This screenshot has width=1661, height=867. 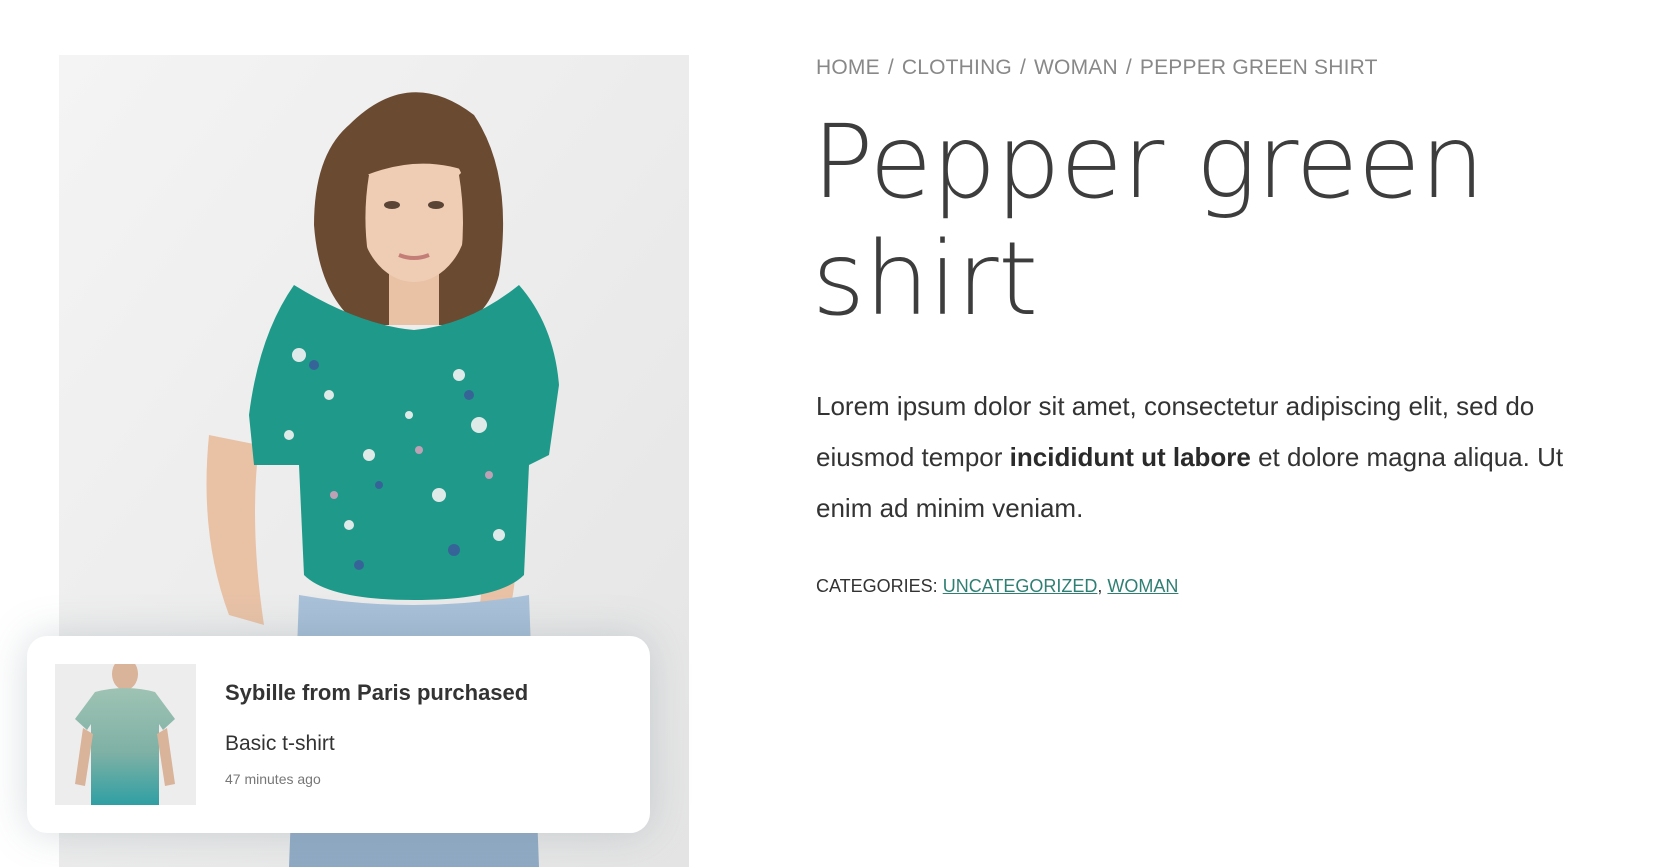 I want to click on product-title: Pepper green shirt, so click(x=1212, y=221).